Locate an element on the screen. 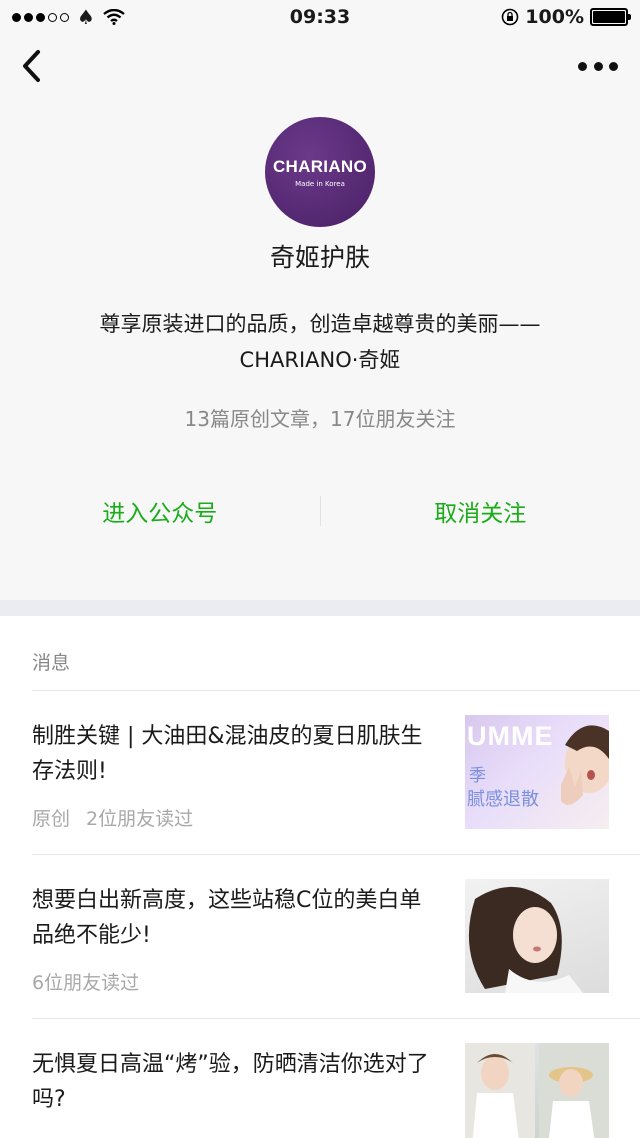 Image resolution: width=640 pixels, height=1138 pixels. more-options-button is located at coordinates (598, 66).